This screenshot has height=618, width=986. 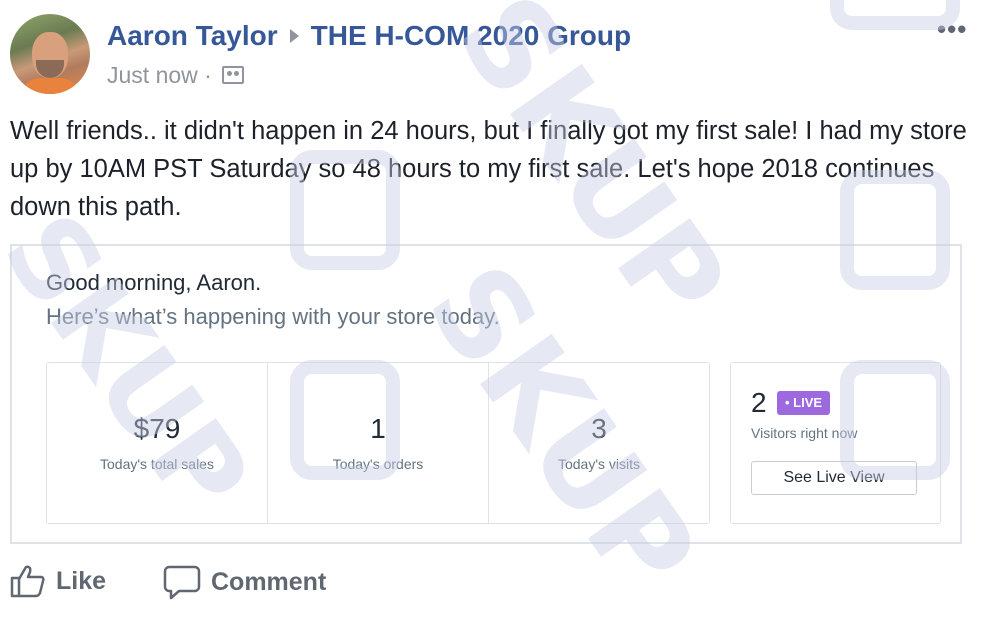 I want to click on timestamp: Just now, so click(x=152, y=75).